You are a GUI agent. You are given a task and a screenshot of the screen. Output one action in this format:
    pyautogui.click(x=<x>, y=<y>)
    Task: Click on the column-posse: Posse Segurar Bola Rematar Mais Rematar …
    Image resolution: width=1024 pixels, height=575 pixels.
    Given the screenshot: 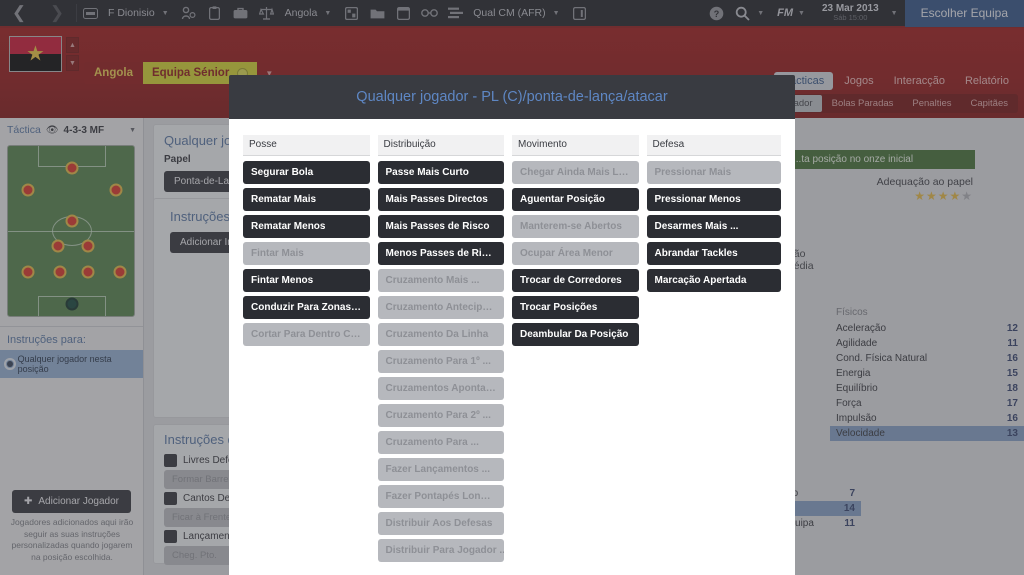 What is the action you would take?
    pyautogui.click(x=310, y=350)
    